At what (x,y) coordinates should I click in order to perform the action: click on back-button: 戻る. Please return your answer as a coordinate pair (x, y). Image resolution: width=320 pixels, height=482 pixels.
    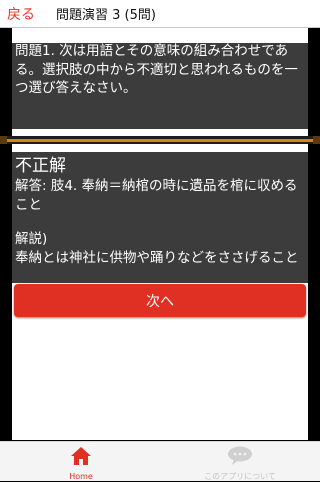
    Looking at the image, I should click on (27, 14).